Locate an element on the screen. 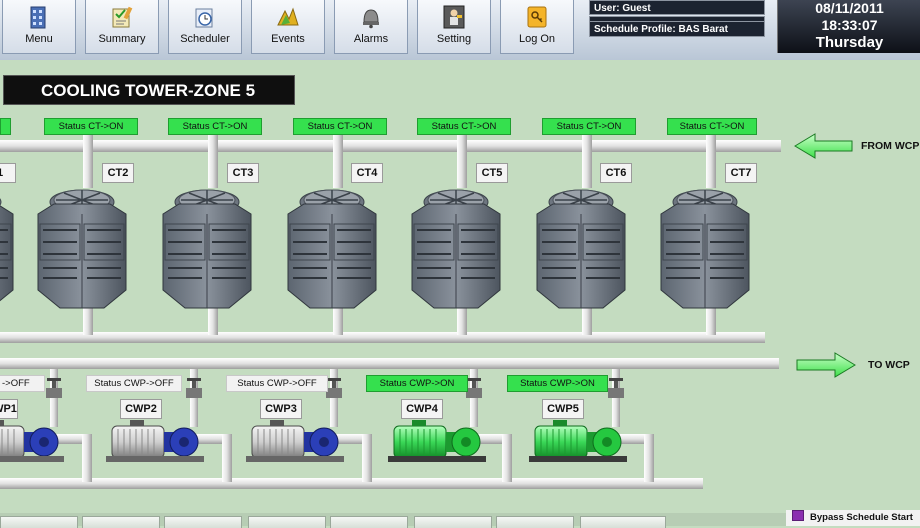  user-field: User: Guest is located at coordinates (677, 7).